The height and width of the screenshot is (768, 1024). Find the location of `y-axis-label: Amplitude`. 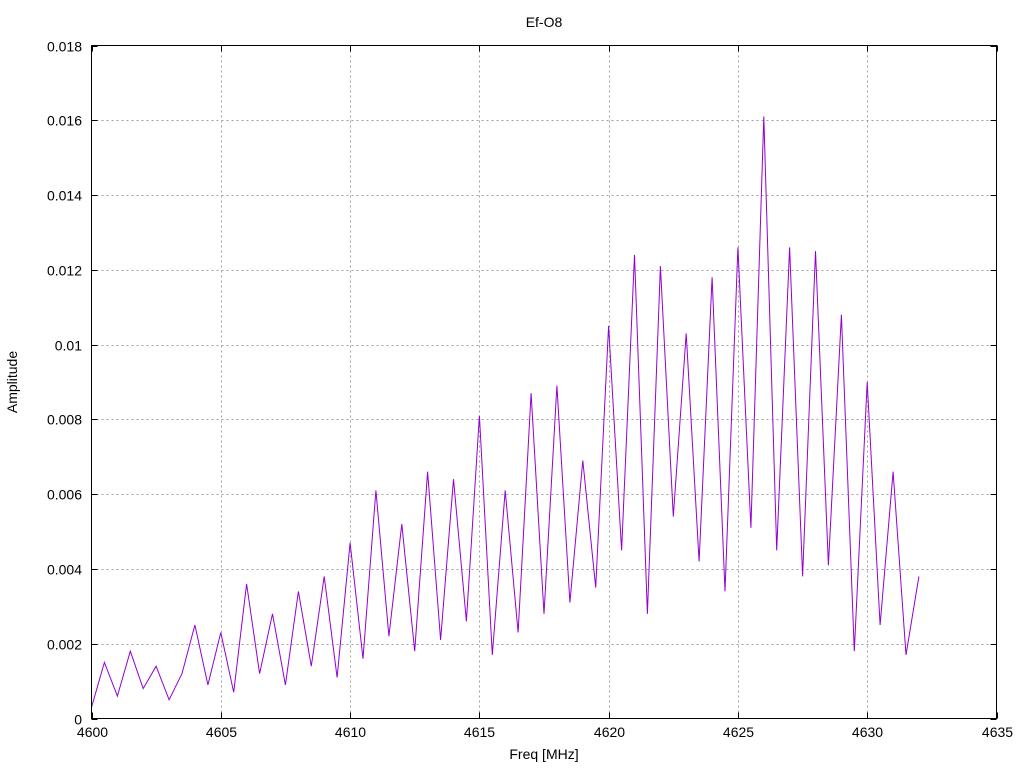

y-axis-label: Amplitude is located at coordinates (12, 382).